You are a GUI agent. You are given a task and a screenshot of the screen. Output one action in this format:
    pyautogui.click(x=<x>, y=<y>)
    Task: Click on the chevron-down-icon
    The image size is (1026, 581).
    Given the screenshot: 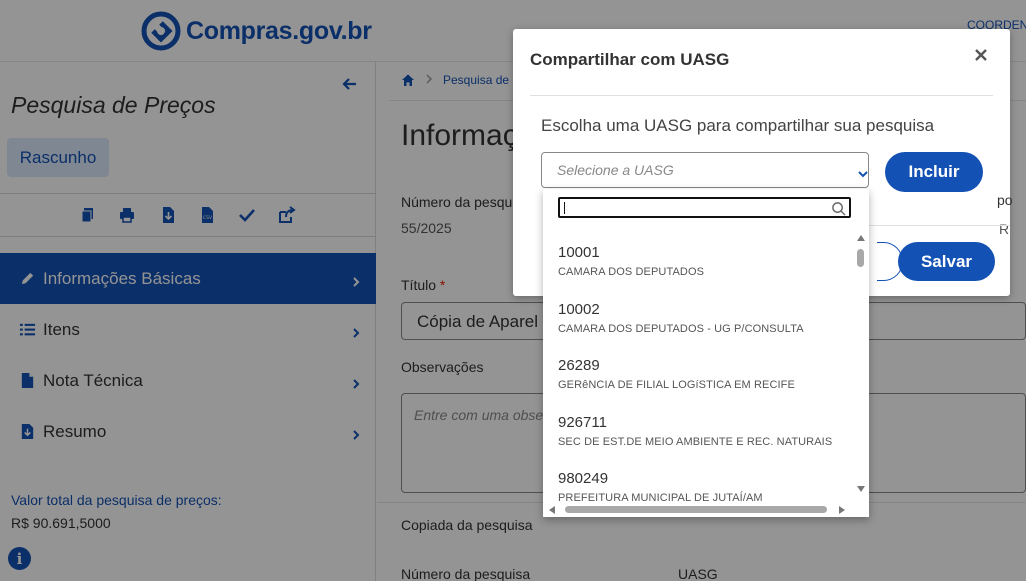 What is the action you would take?
    pyautogui.click(x=863, y=172)
    